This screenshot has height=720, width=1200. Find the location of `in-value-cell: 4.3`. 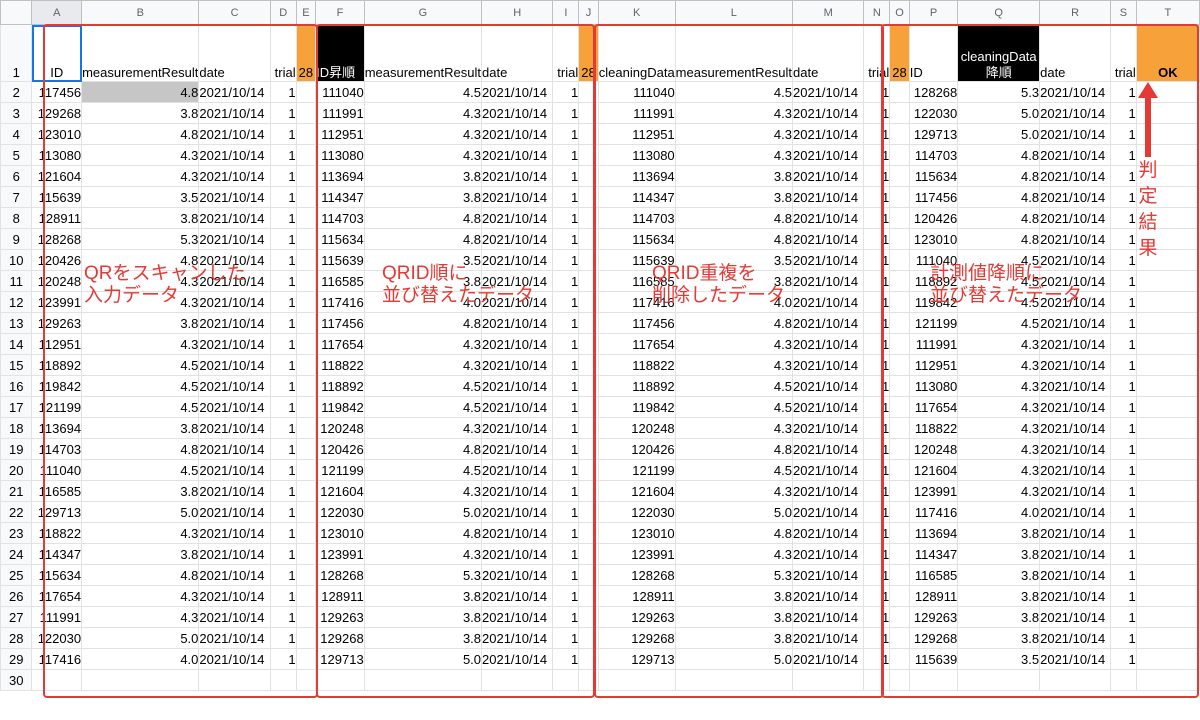

in-value-cell: 4.3 is located at coordinates (140, 155).